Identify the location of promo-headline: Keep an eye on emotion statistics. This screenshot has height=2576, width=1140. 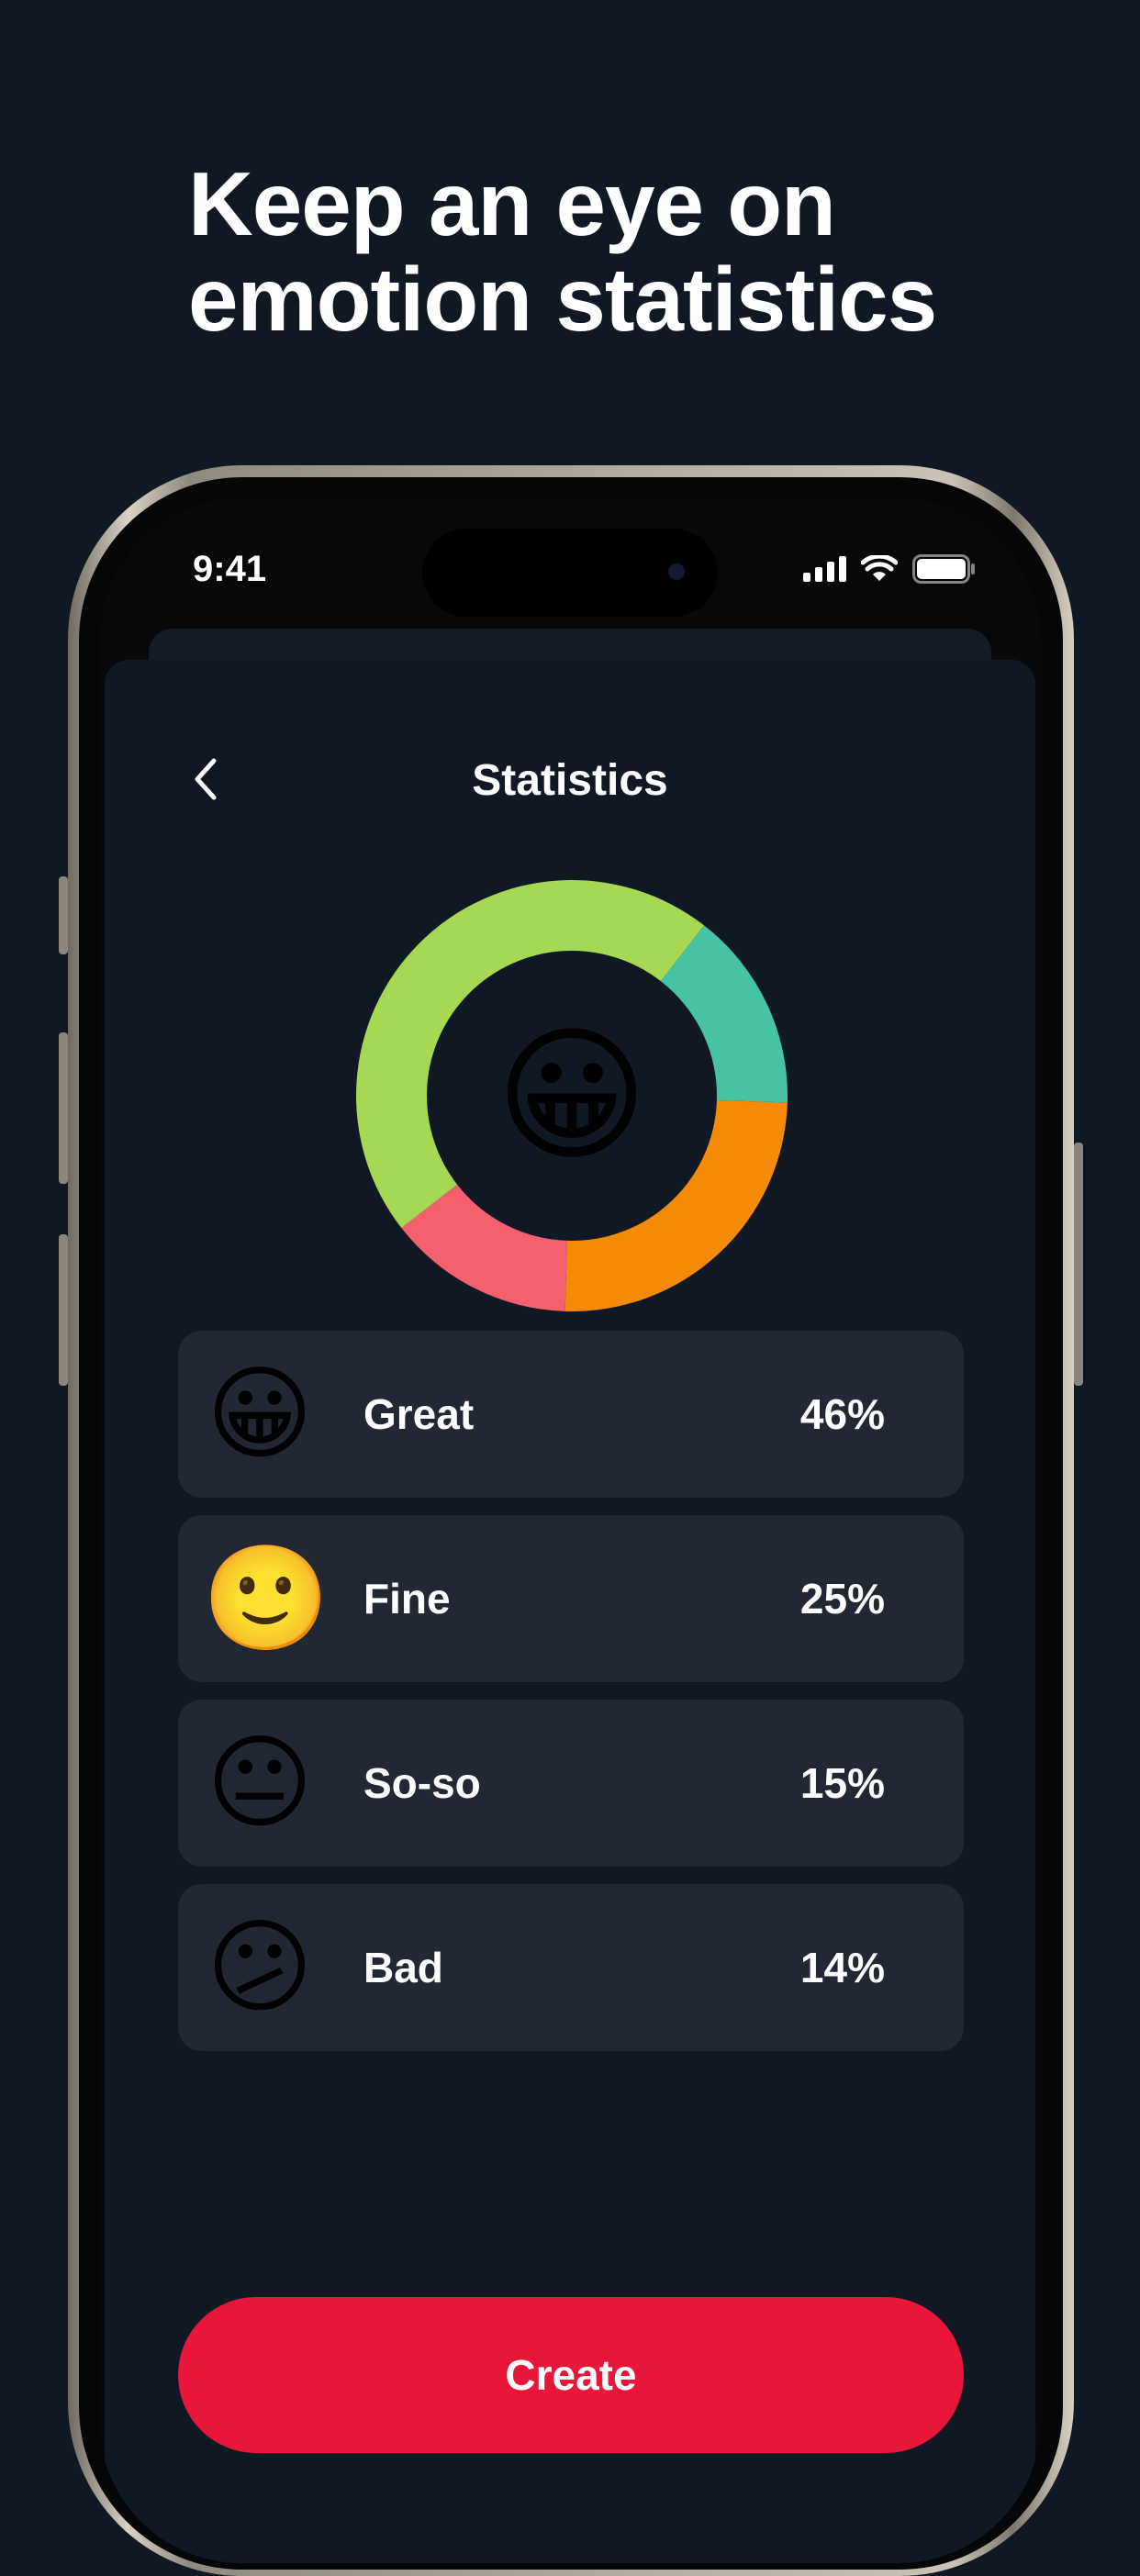
(562, 252).